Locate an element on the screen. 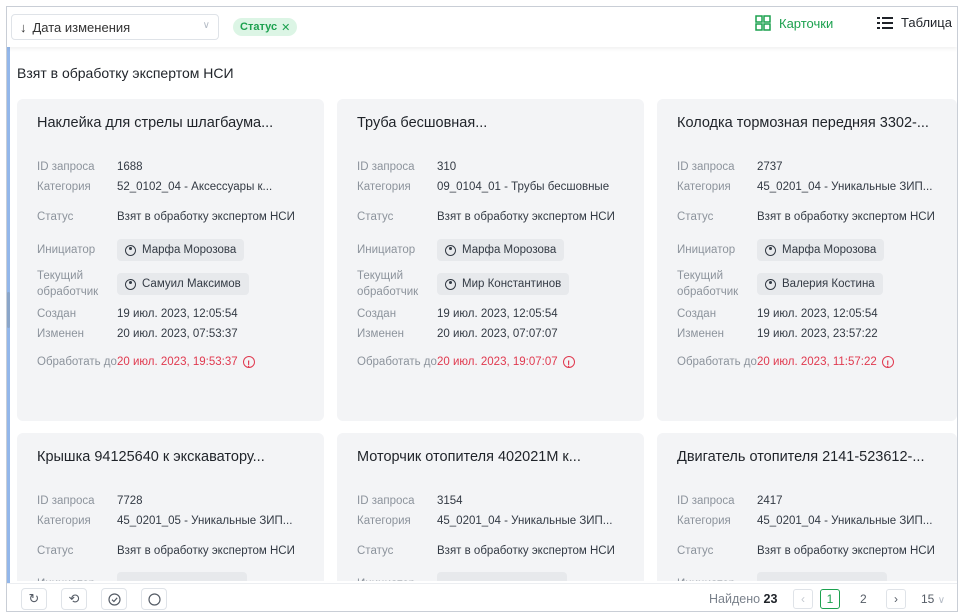 The height and width of the screenshot is (614, 960). page-2-label: 2 is located at coordinates (863, 599).